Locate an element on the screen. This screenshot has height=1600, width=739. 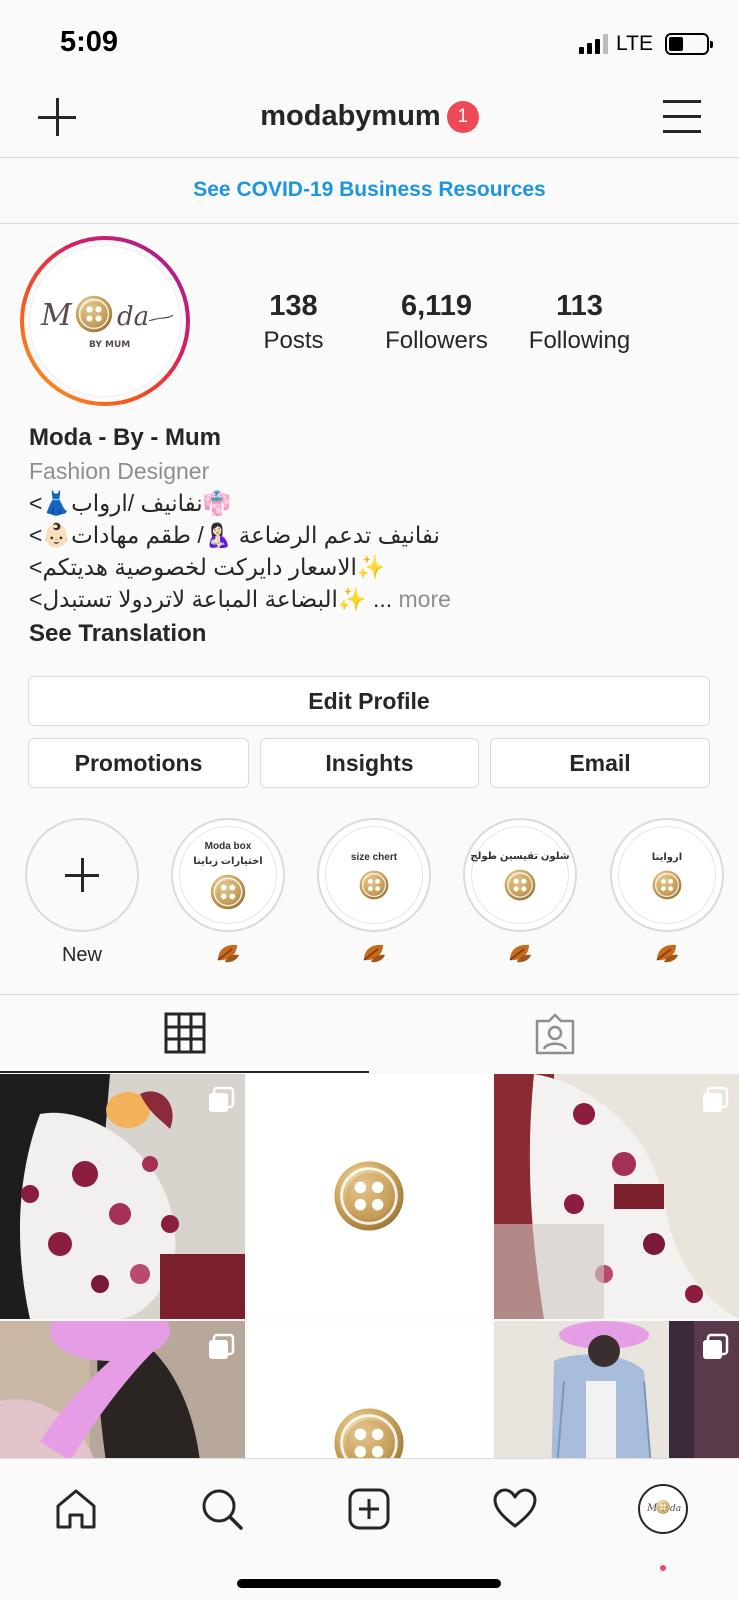
highlight-item: شلون تقيسين طولج is located at coordinates (520, 891).